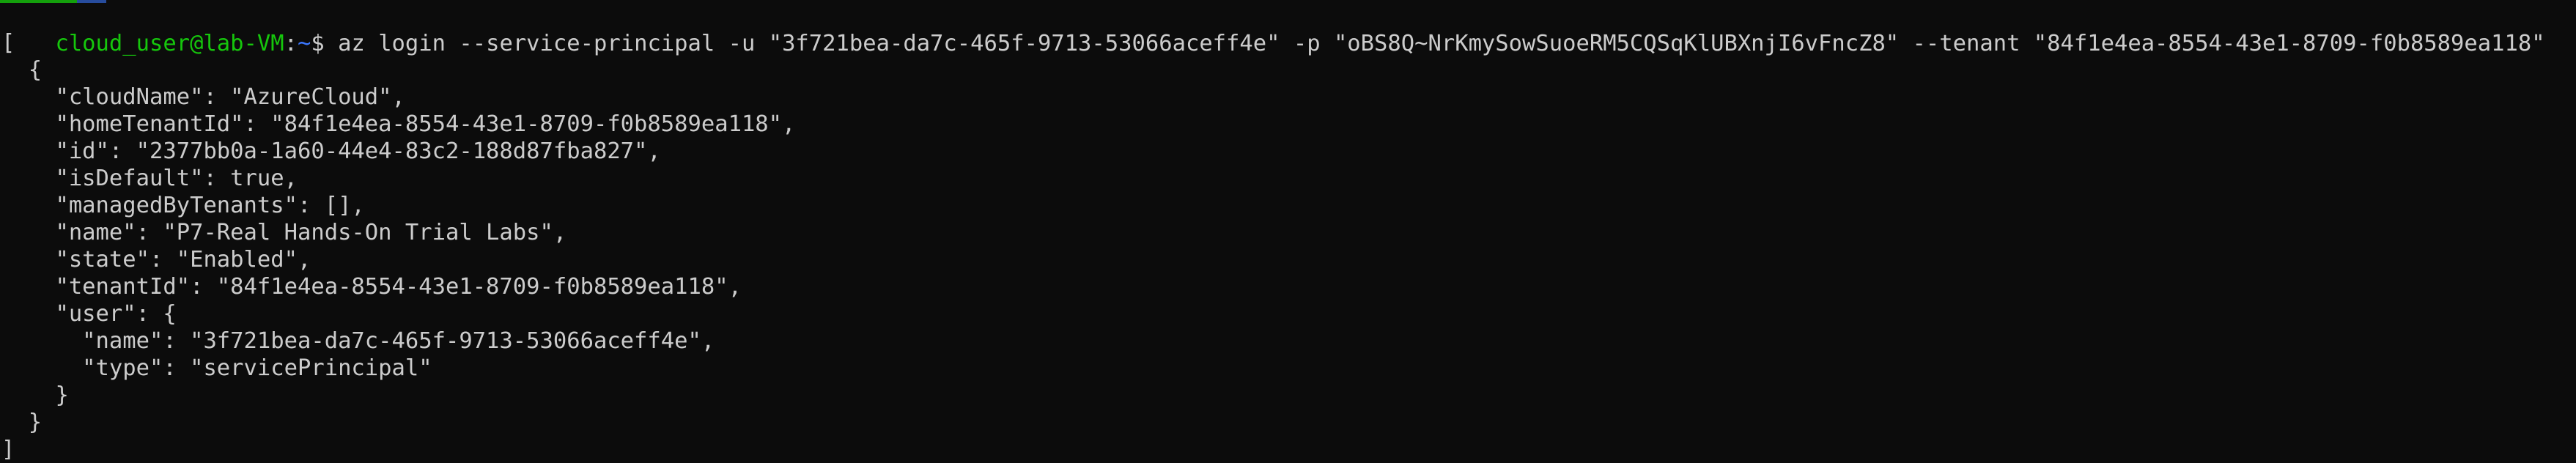  What do you see at coordinates (22, 70) in the screenshot?
I see `output-line: {` at bounding box center [22, 70].